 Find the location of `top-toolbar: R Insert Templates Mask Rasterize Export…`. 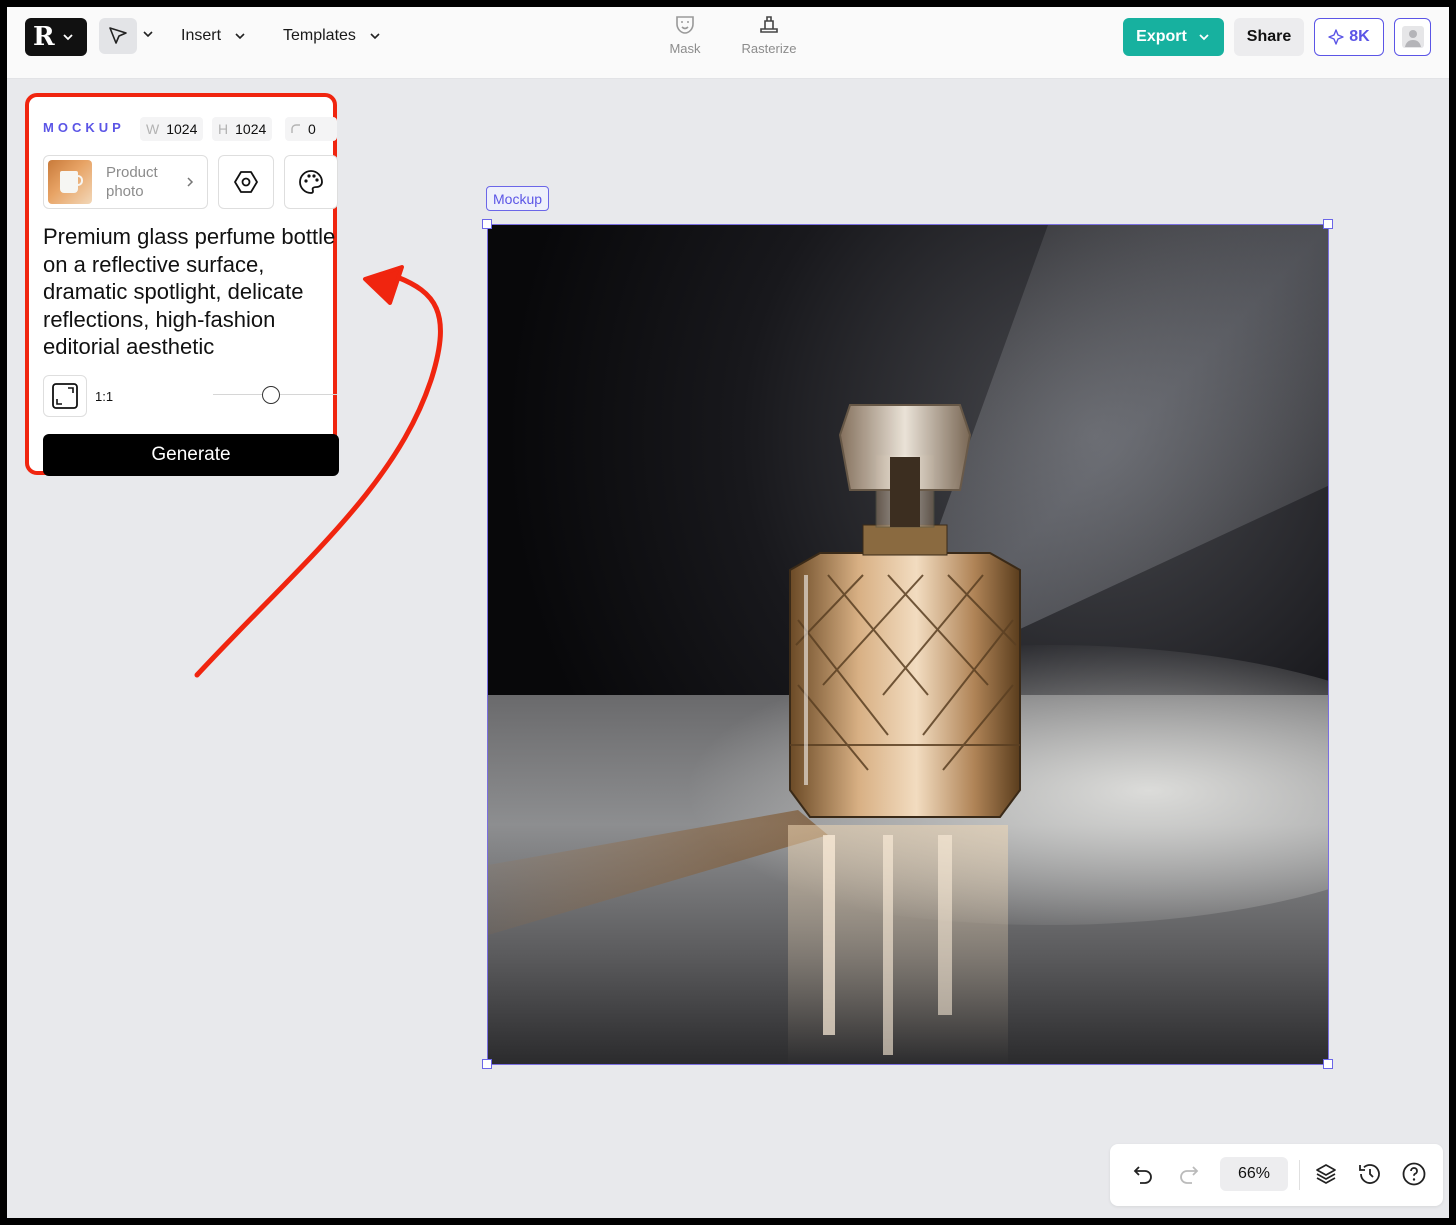

top-toolbar: R Insert Templates Mask Rasterize Export… is located at coordinates (728, 43).